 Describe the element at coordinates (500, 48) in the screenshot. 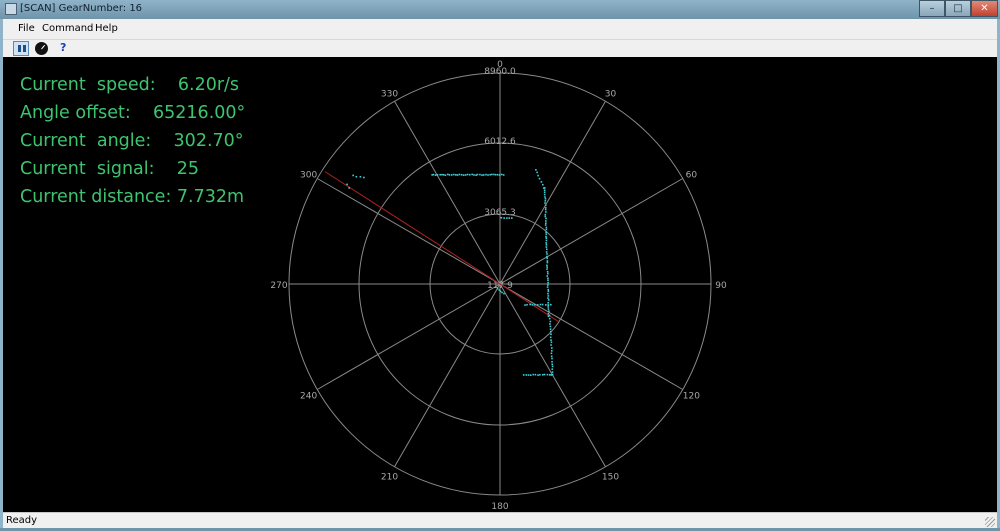

I see `toolbar: ?` at that location.